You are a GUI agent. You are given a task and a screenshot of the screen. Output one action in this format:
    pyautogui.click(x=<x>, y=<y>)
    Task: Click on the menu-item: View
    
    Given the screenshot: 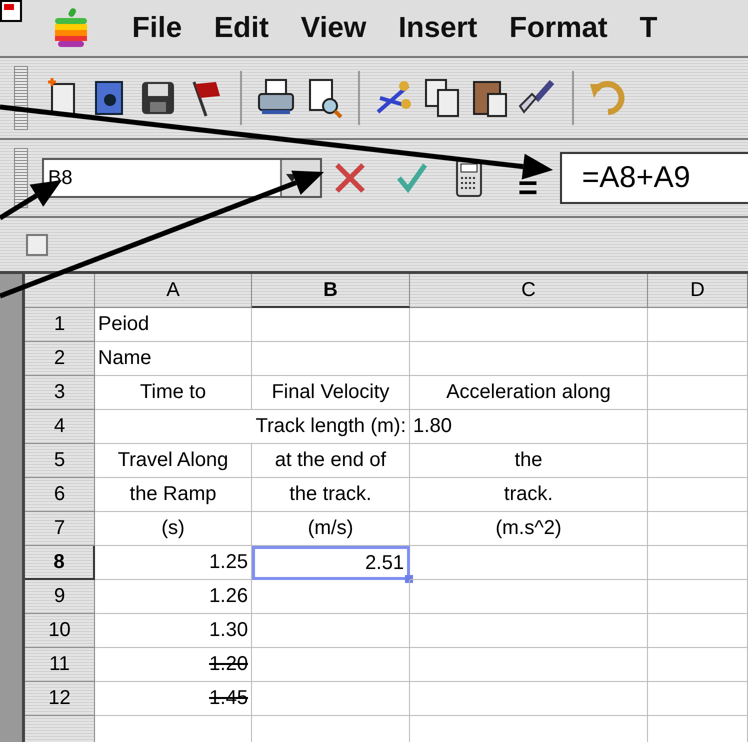 What is the action you would take?
    pyautogui.click(x=333, y=28)
    